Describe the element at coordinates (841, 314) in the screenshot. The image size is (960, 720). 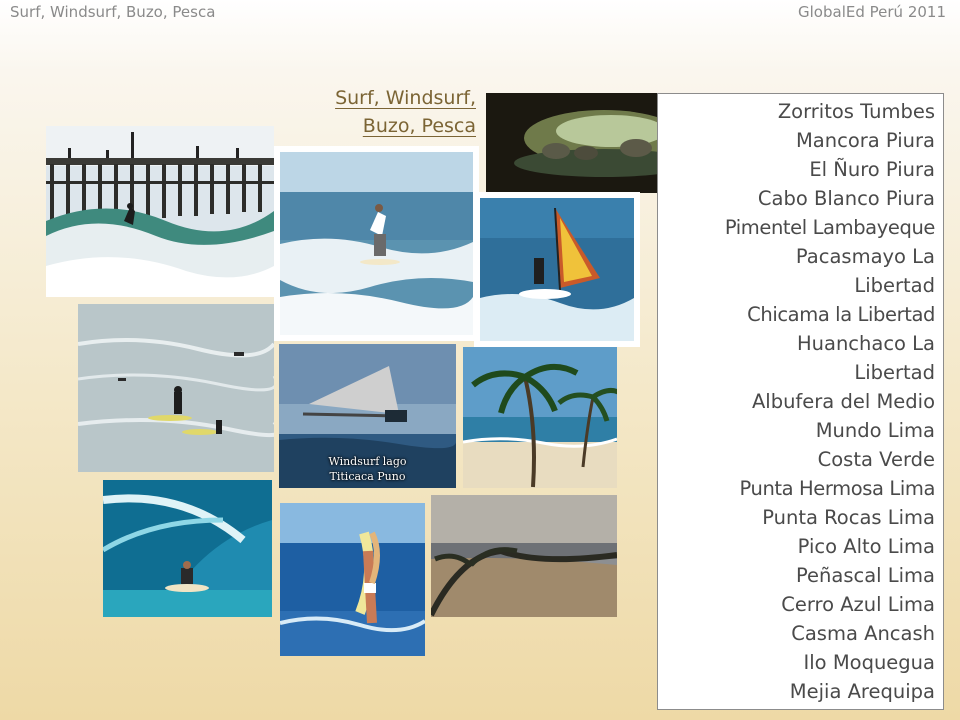
I see `list-item: Chicama la Libertad` at that location.